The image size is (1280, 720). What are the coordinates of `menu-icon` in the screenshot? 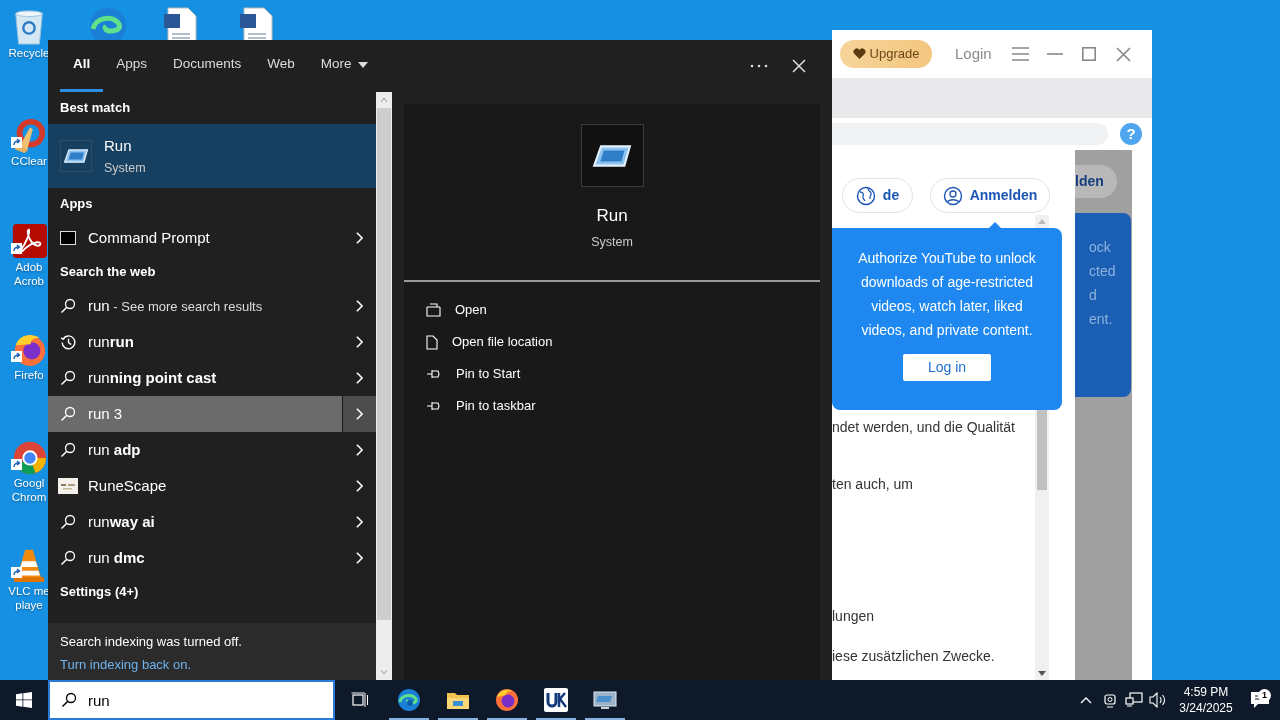 It's located at (1020, 54).